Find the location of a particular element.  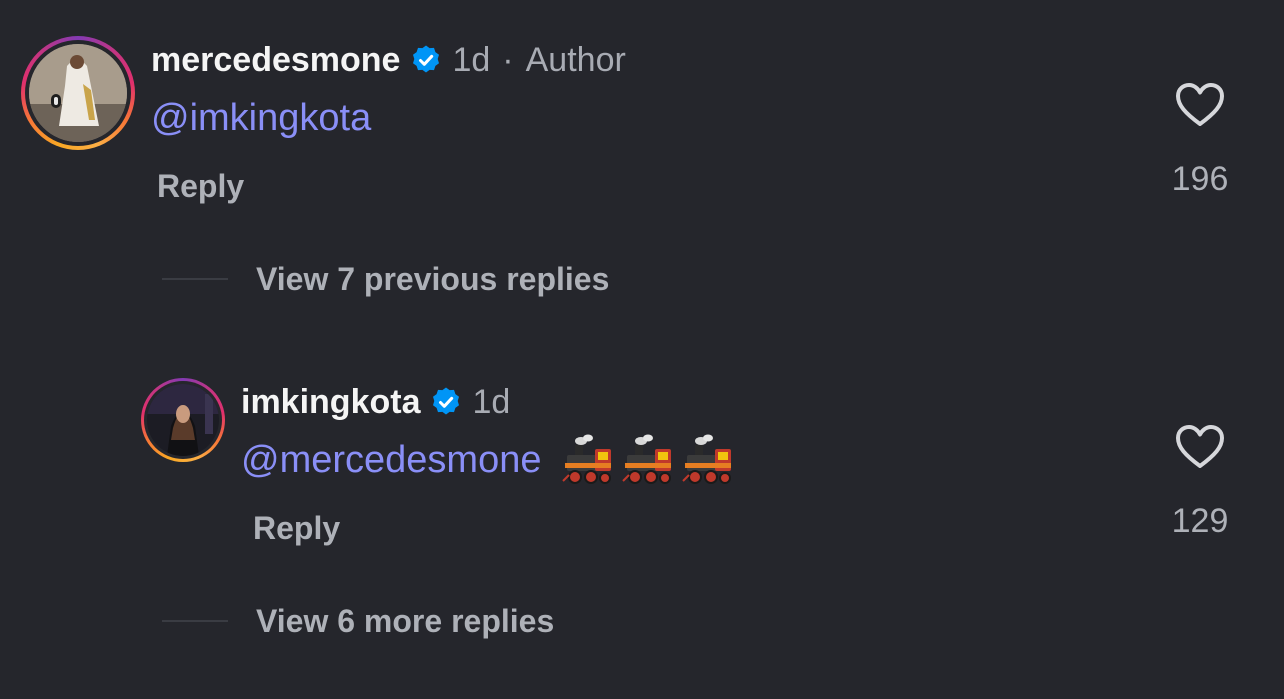

mention-link: @mercedesmone is located at coordinates (391, 460).